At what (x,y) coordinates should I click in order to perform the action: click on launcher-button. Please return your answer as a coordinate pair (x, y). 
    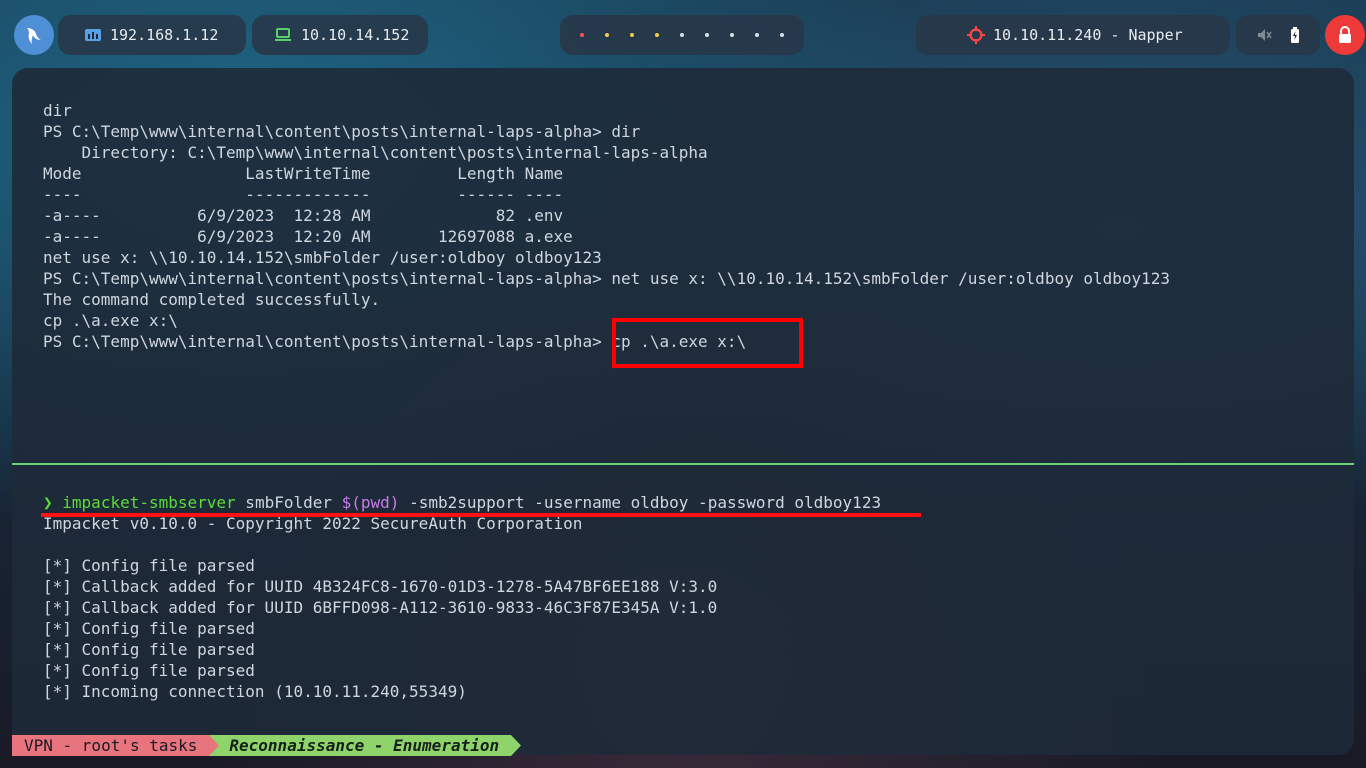
    Looking at the image, I should click on (34, 35).